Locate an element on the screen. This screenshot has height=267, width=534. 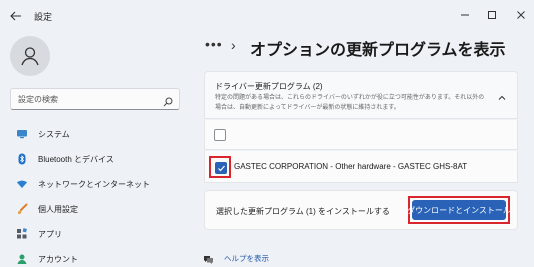
search-placeholder: 設定の検索 is located at coordinates (38, 99).